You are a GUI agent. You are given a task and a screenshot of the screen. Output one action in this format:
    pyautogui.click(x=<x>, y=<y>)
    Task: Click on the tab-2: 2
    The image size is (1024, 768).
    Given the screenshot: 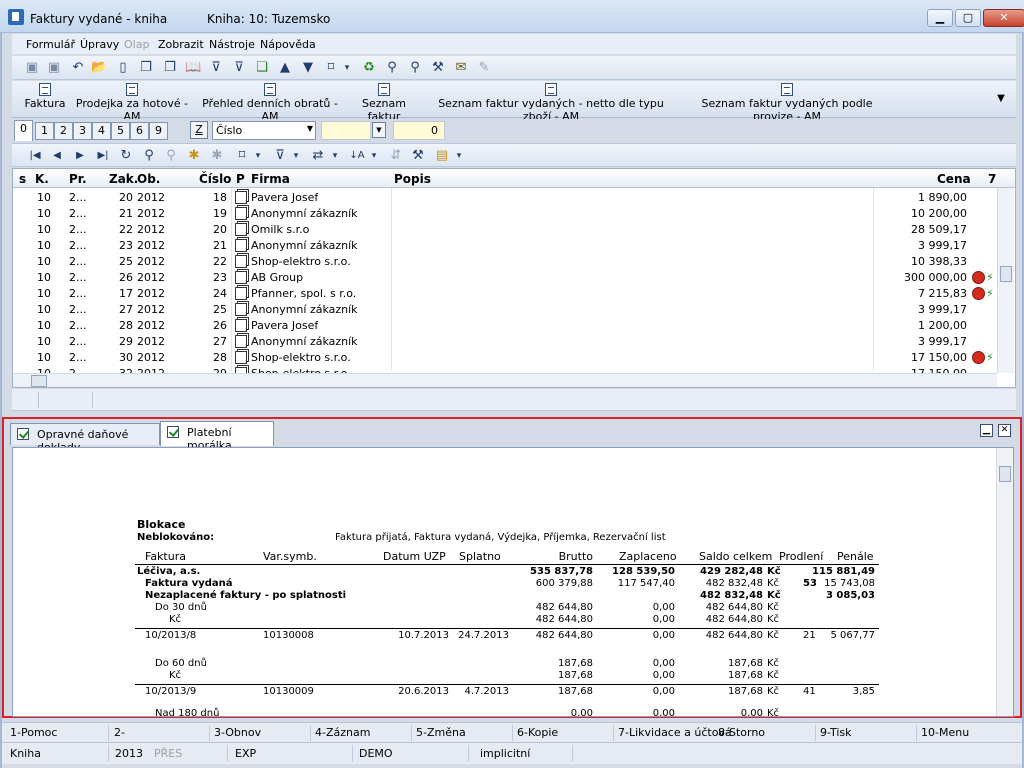 What is the action you would take?
    pyautogui.click(x=63, y=131)
    